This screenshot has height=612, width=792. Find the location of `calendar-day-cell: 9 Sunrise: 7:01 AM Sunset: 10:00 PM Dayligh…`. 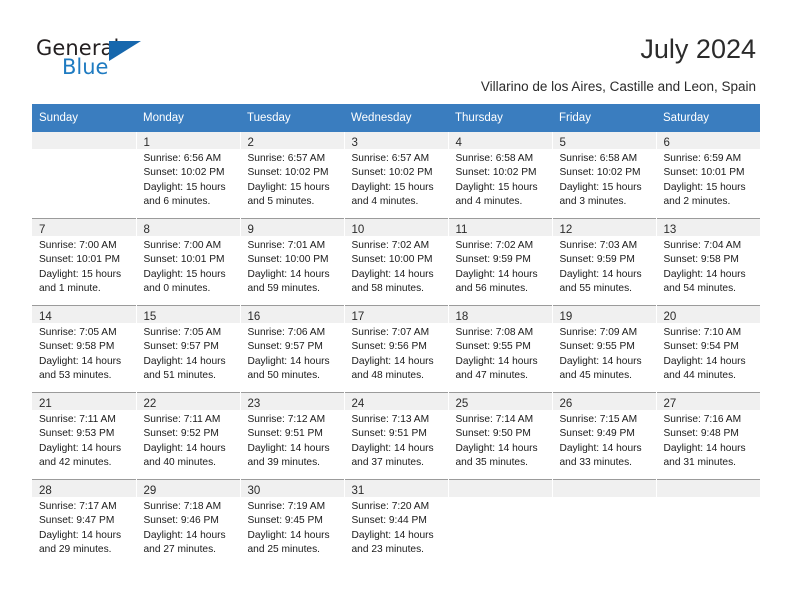

calendar-day-cell: 9 Sunrise: 7:01 AM Sunset: 10:00 PM Dayligh… is located at coordinates (292, 262).